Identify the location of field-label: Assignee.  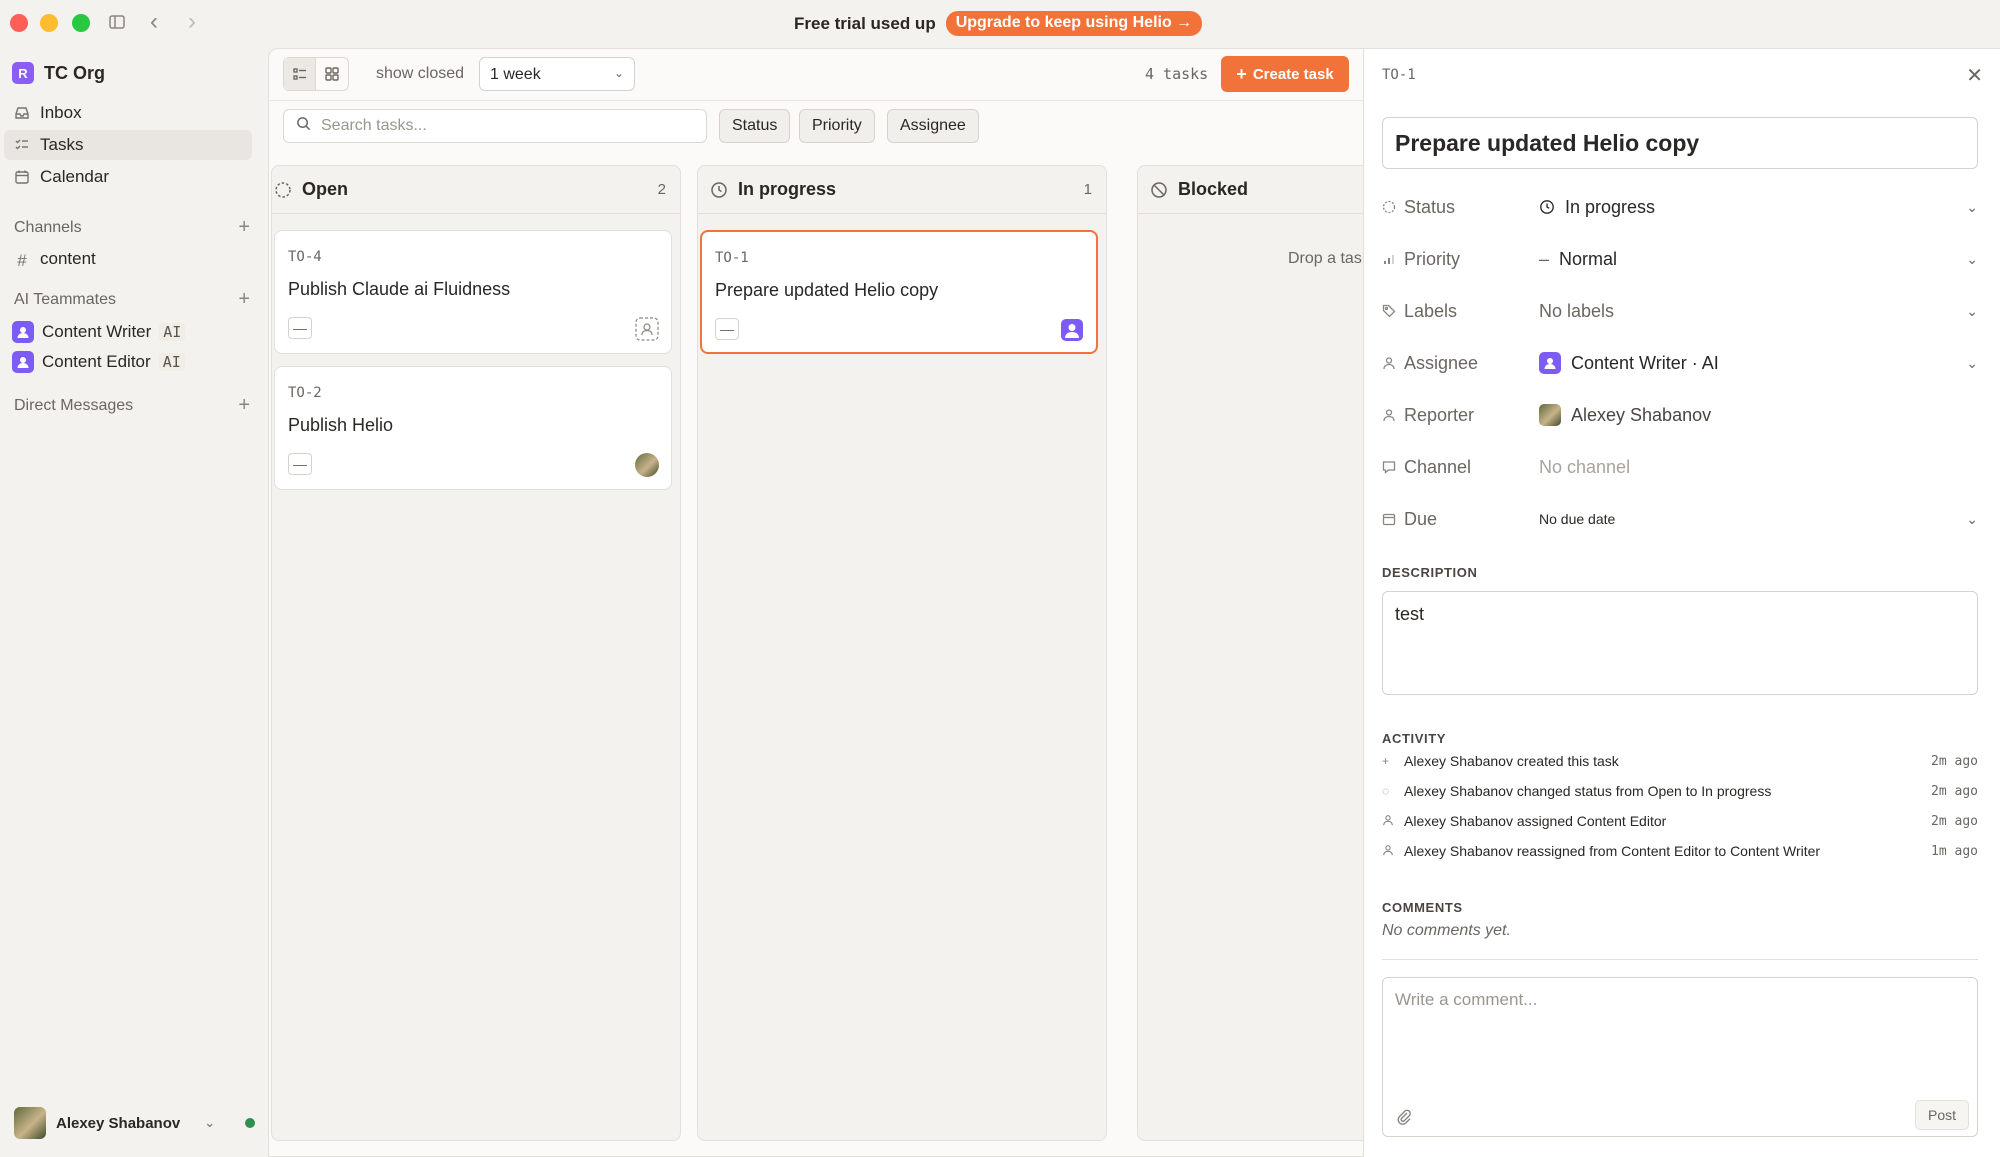
(1441, 362).